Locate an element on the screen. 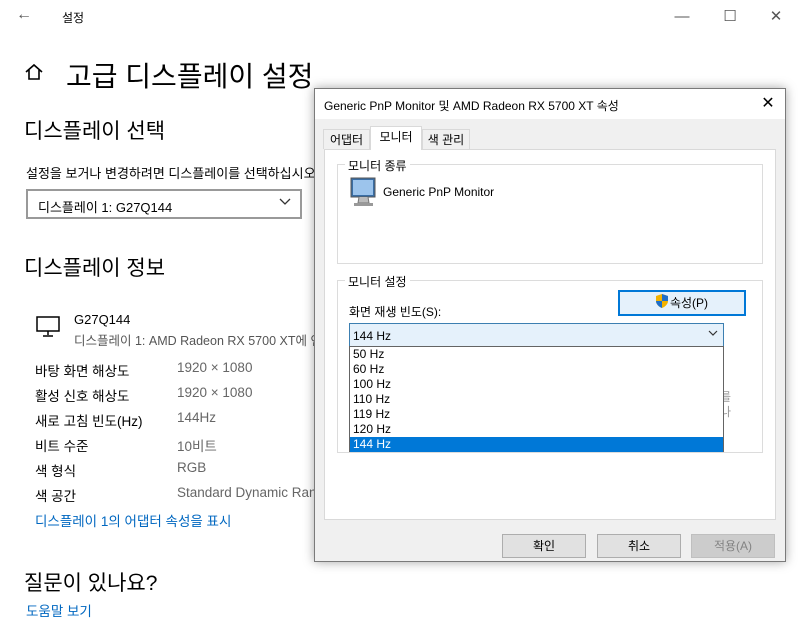 Image resolution: width=800 pixels, height=632 pixels. monitor-type-group is located at coordinates (550, 214).